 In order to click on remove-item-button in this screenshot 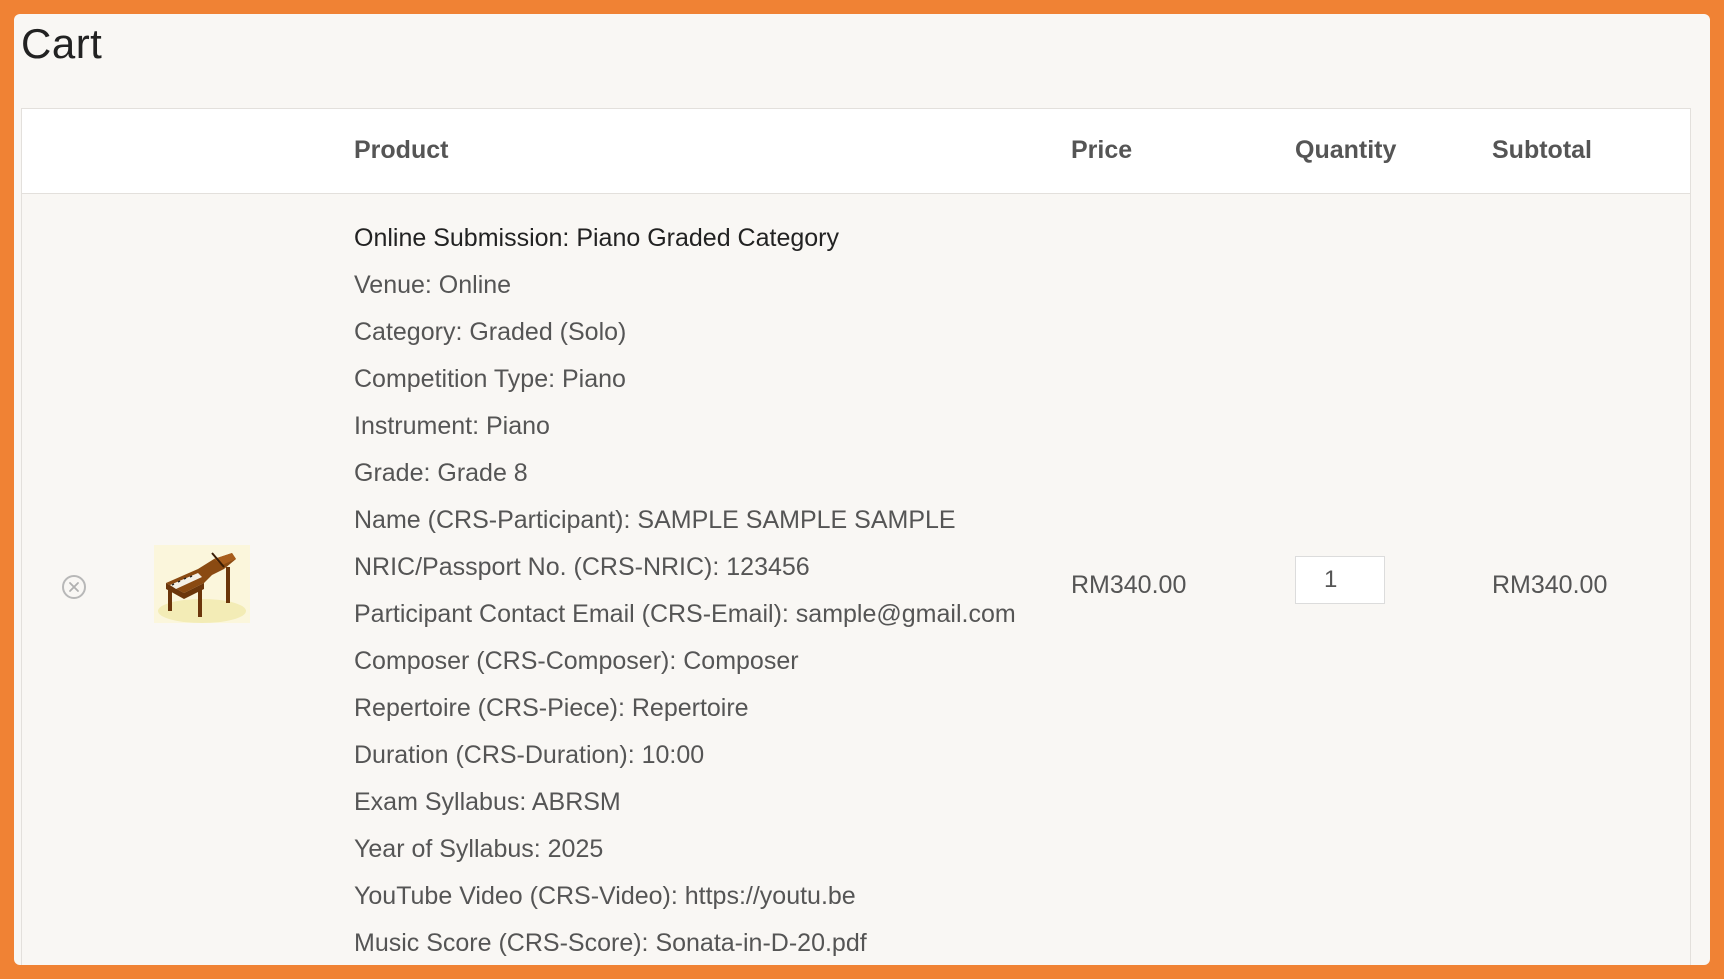, I will do `click(74, 587)`.